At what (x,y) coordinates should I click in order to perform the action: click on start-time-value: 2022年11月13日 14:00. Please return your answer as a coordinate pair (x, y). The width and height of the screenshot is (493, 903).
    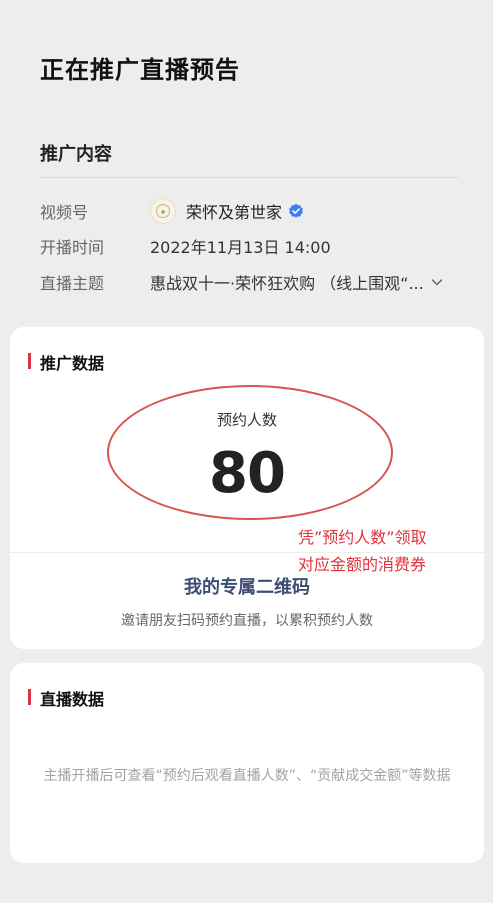
    Looking at the image, I should click on (240, 247).